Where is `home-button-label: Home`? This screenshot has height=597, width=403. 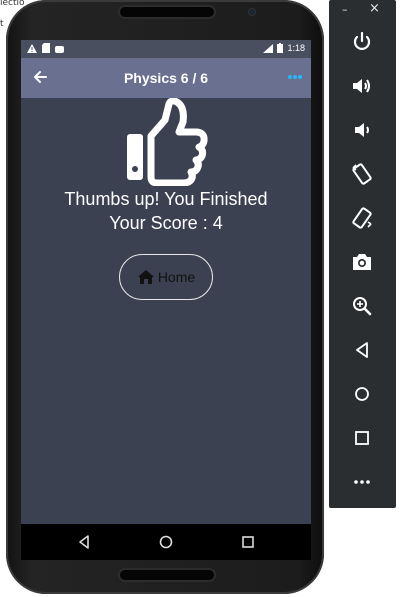 home-button-label: Home is located at coordinates (176, 277).